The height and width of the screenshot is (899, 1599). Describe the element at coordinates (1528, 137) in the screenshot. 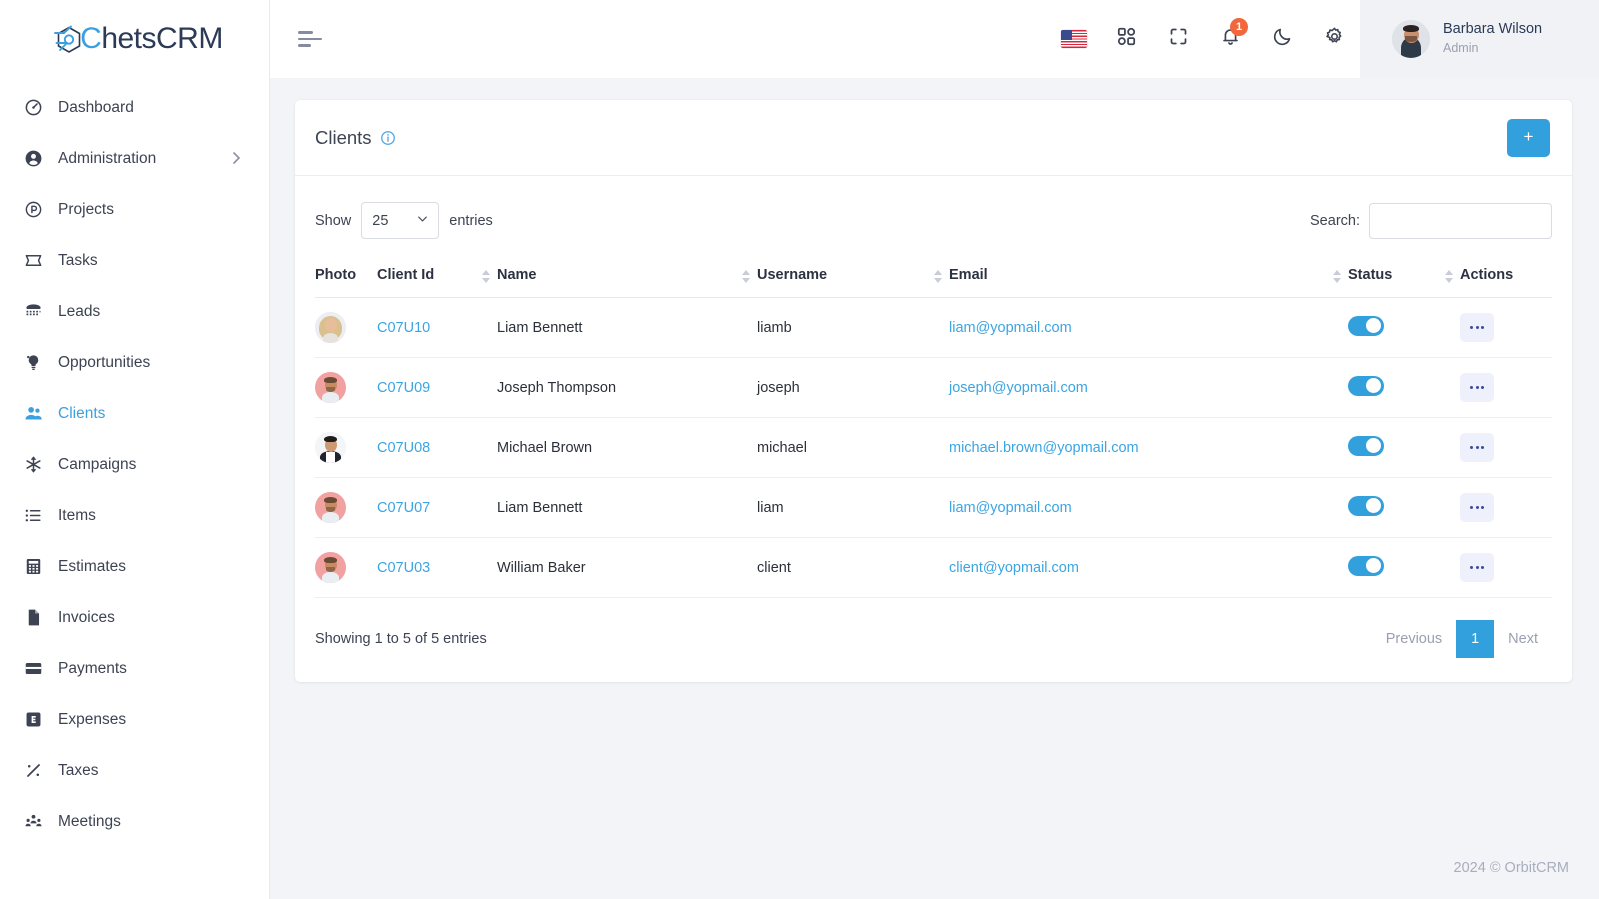

I see `add-client-button: +` at that location.